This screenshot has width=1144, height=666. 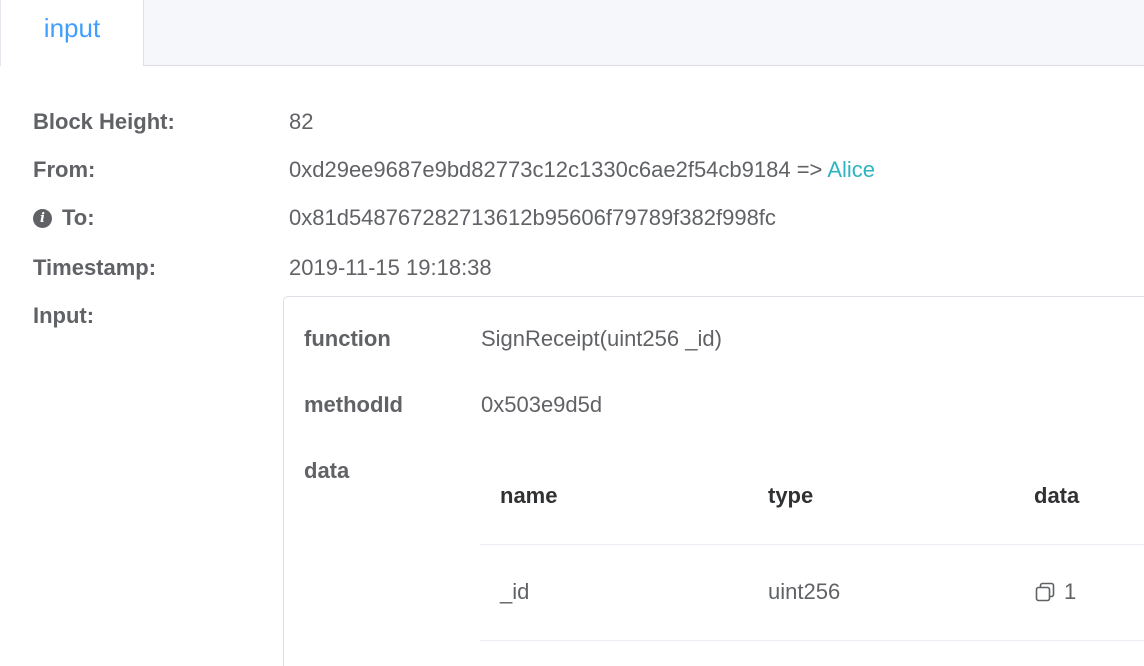 I want to click on block-height-row: Block Height: 82, so click(x=173, y=122).